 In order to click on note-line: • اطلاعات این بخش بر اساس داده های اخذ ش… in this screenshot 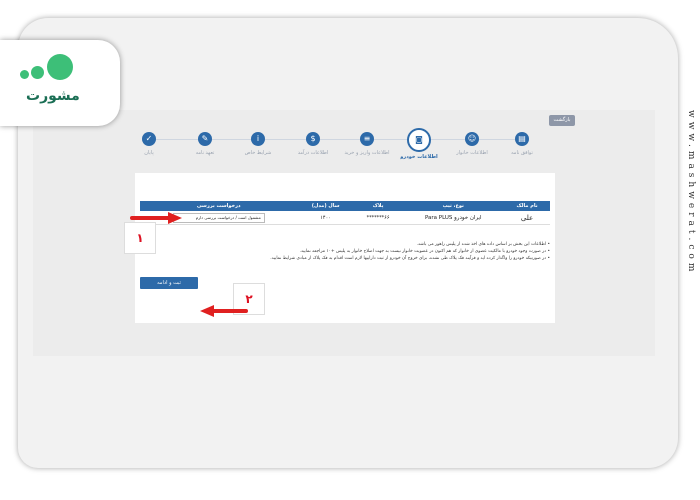, I will do `click(483, 244)`.